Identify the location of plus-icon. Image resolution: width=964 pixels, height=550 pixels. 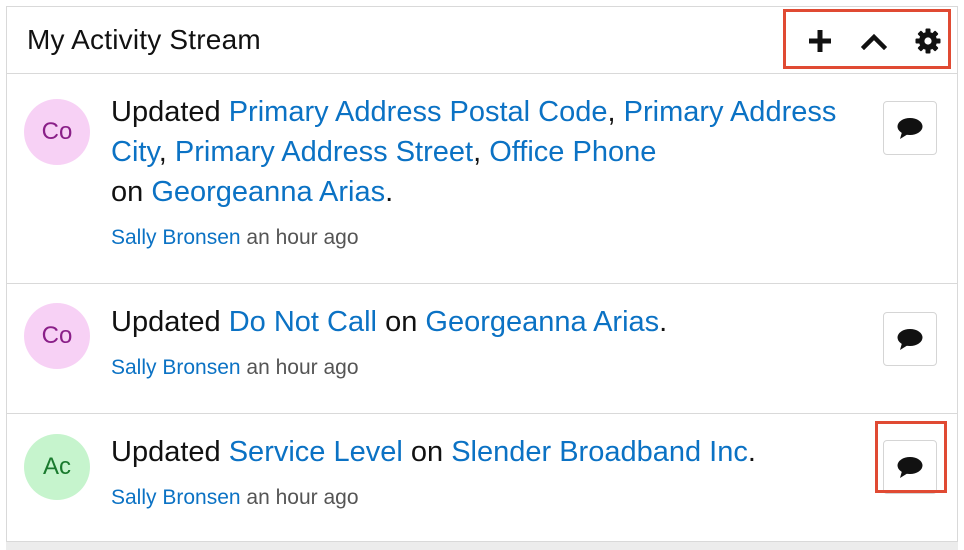
(820, 41).